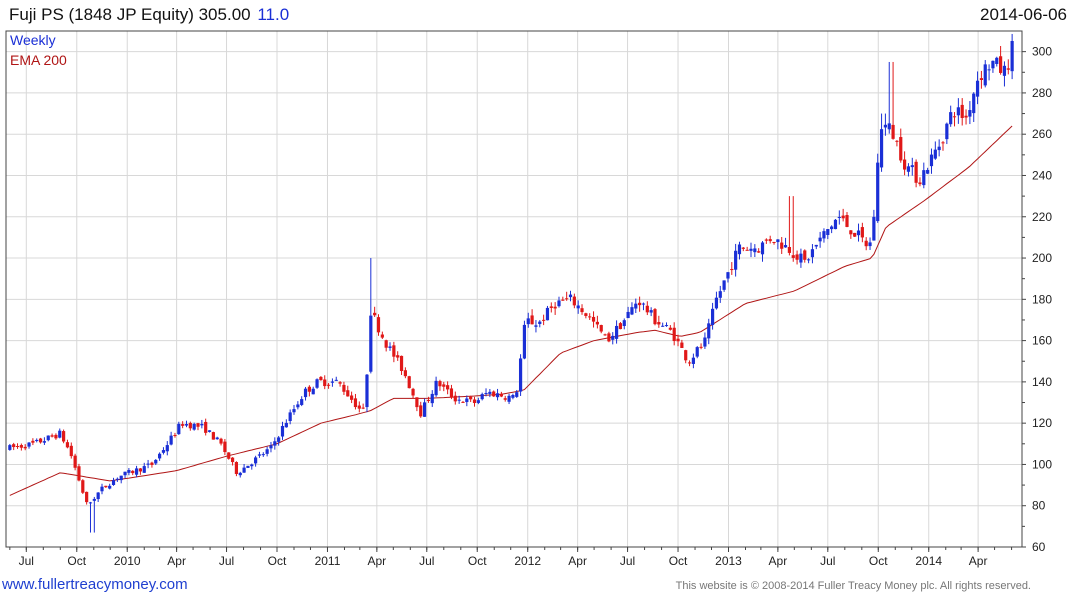  I want to click on website-link: www.fullertreacymoney.com, so click(95, 584).